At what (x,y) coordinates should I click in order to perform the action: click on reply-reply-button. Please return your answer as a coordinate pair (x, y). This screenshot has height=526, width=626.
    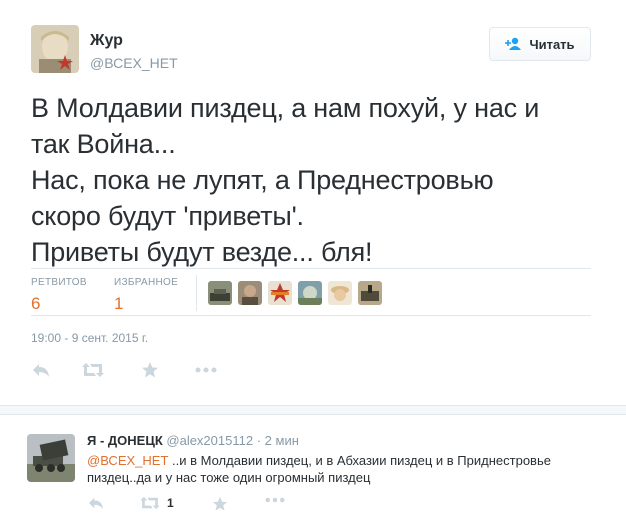
    Looking at the image, I should click on (96, 503).